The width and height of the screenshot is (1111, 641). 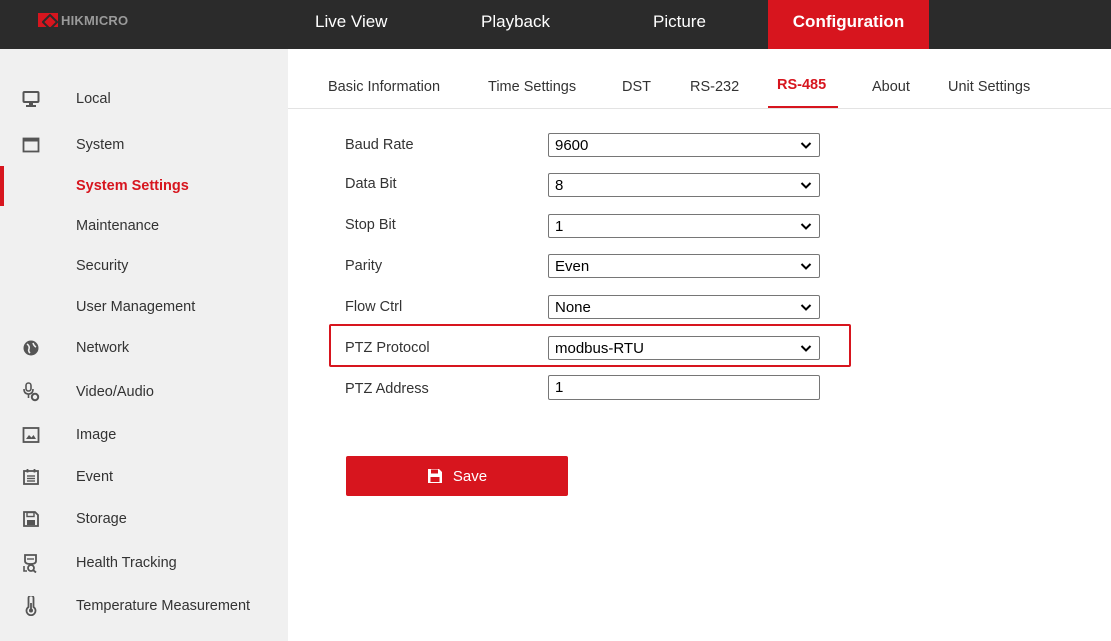 What do you see at coordinates (163, 606) in the screenshot?
I see `sidebar-item-label: Temperature Measurement` at bounding box center [163, 606].